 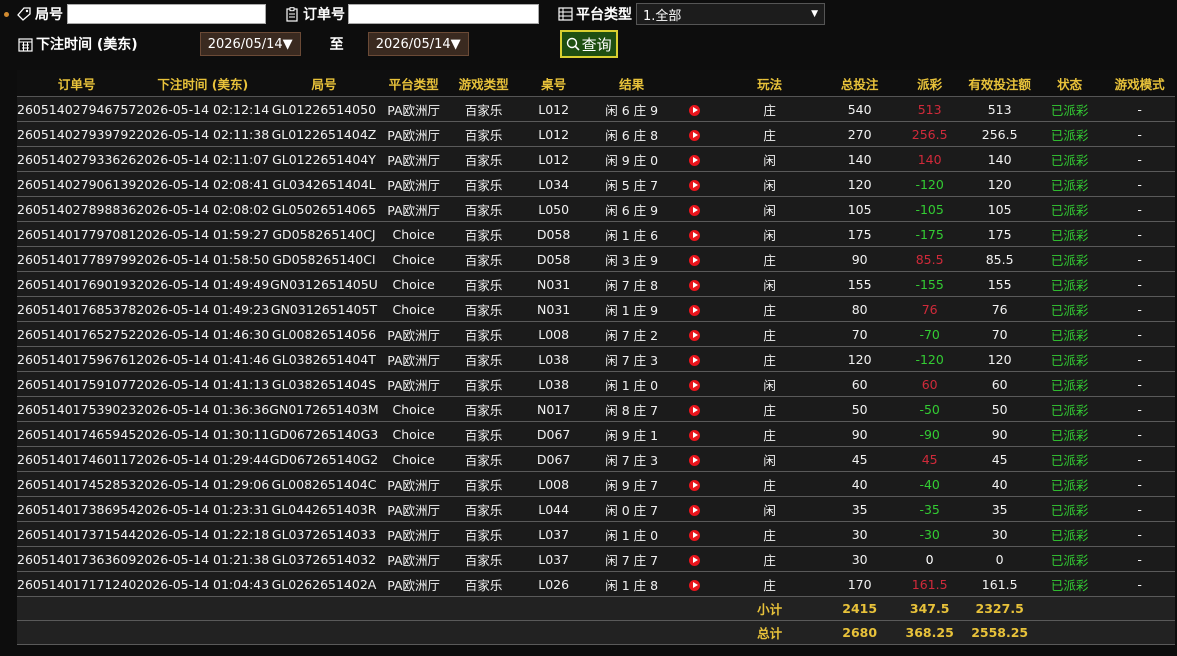 I want to click on payout-cell: 45, so click(x=929, y=459).